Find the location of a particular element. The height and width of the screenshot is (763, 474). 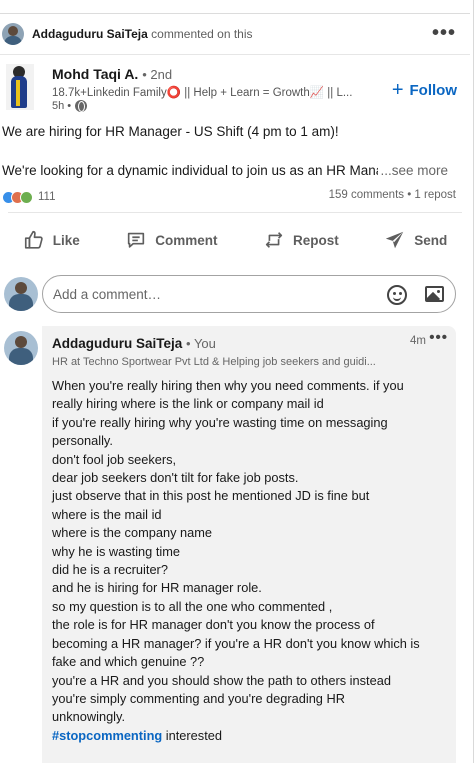

post-time-row: 5h • is located at coordinates (70, 106).